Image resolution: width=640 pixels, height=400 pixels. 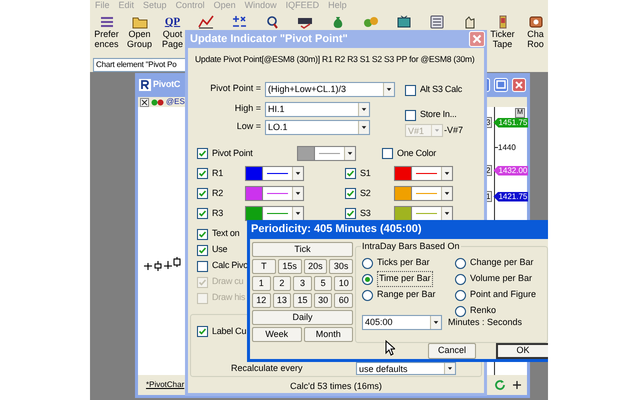 I want to click on checkbox-label: S2, so click(x=365, y=193).